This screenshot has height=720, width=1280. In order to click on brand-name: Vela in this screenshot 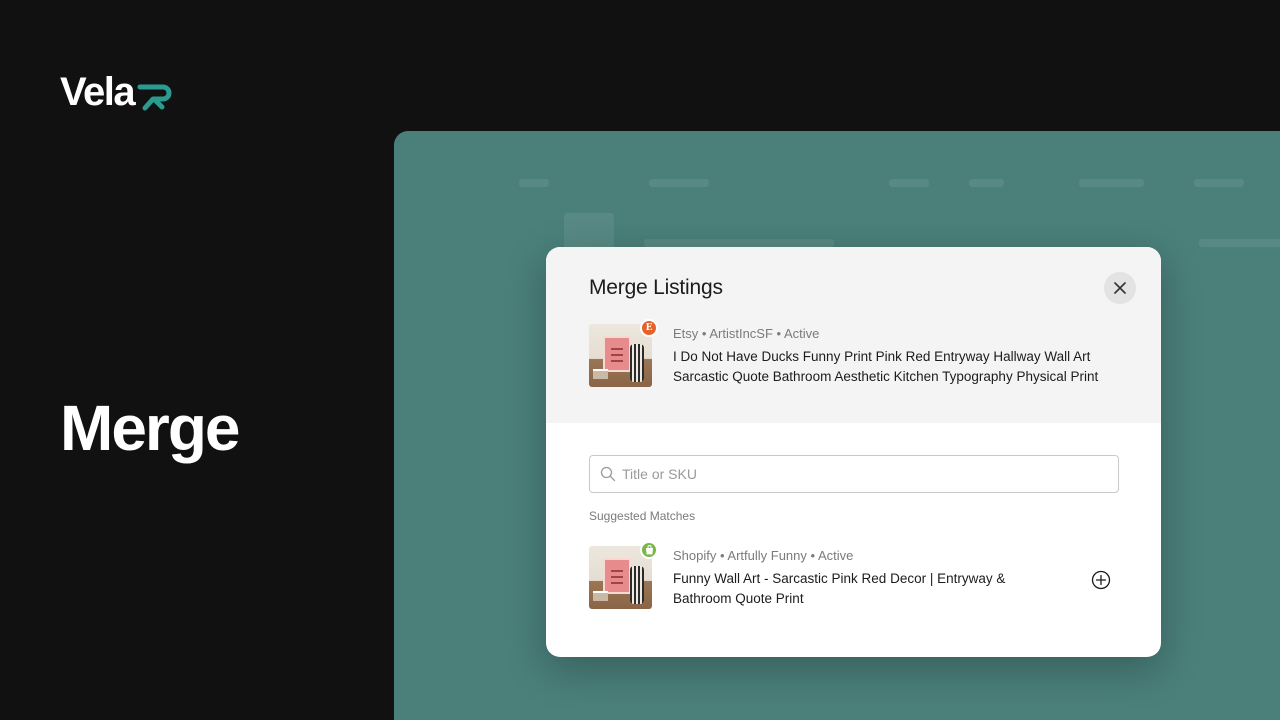, I will do `click(98, 92)`.